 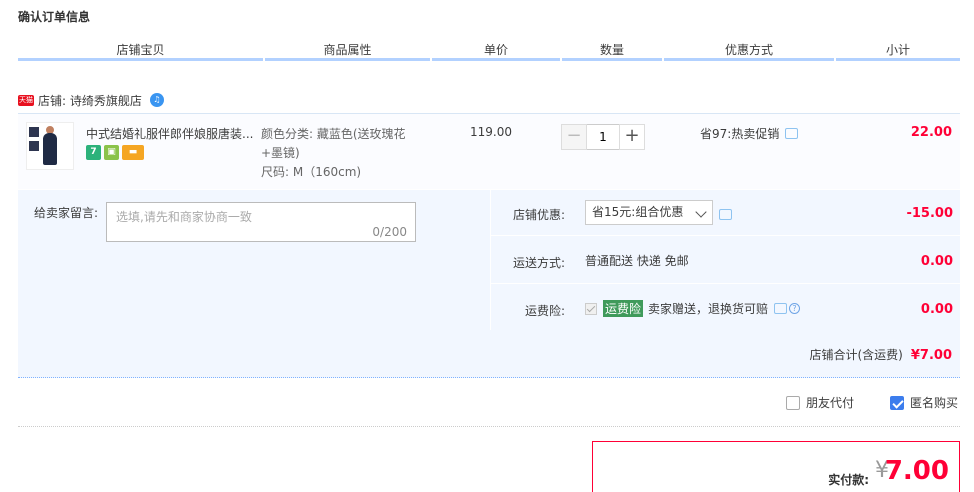 What do you see at coordinates (637, 261) in the screenshot?
I see `shipping-value: 普通配送 快递 免邮` at bounding box center [637, 261].